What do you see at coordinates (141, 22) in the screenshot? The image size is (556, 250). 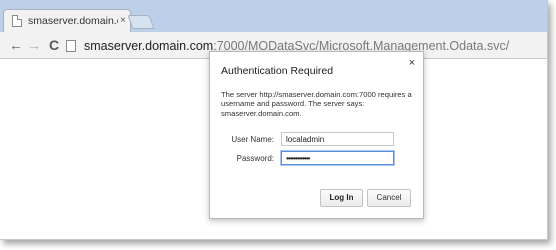 I see `new-tab-button` at bounding box center [141, 22].